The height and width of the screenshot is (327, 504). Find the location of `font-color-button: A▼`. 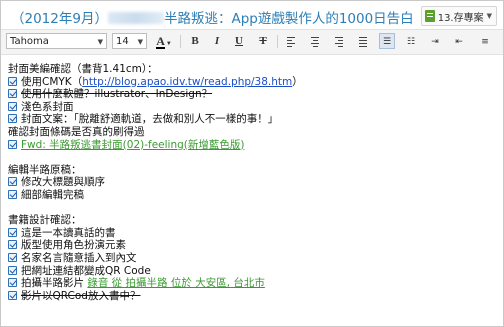

font-color-button: A▼ is located at coordinates (164, 41).